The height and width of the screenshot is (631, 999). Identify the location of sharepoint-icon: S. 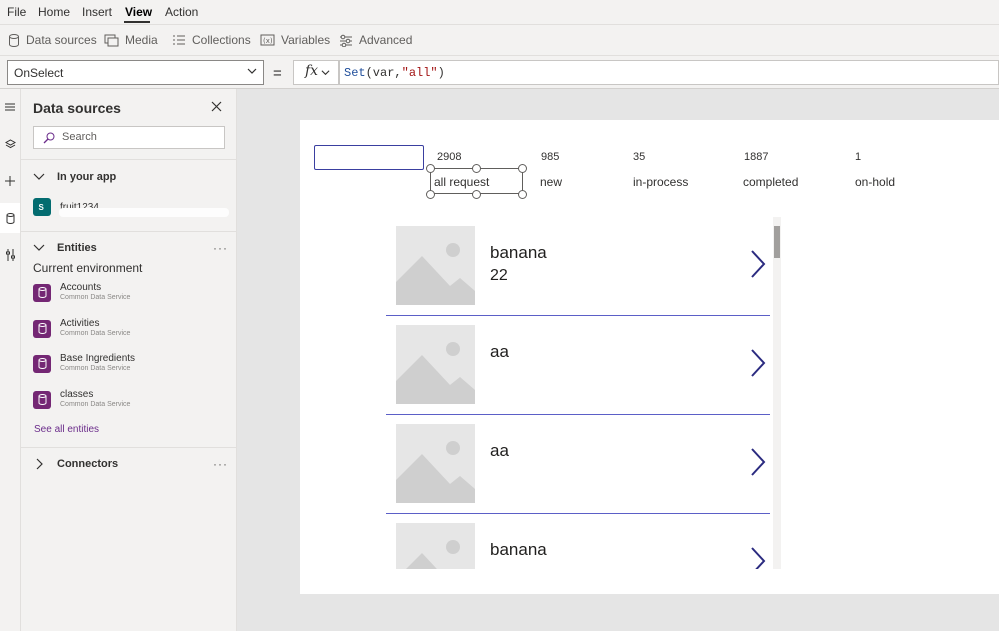
(42, 207).